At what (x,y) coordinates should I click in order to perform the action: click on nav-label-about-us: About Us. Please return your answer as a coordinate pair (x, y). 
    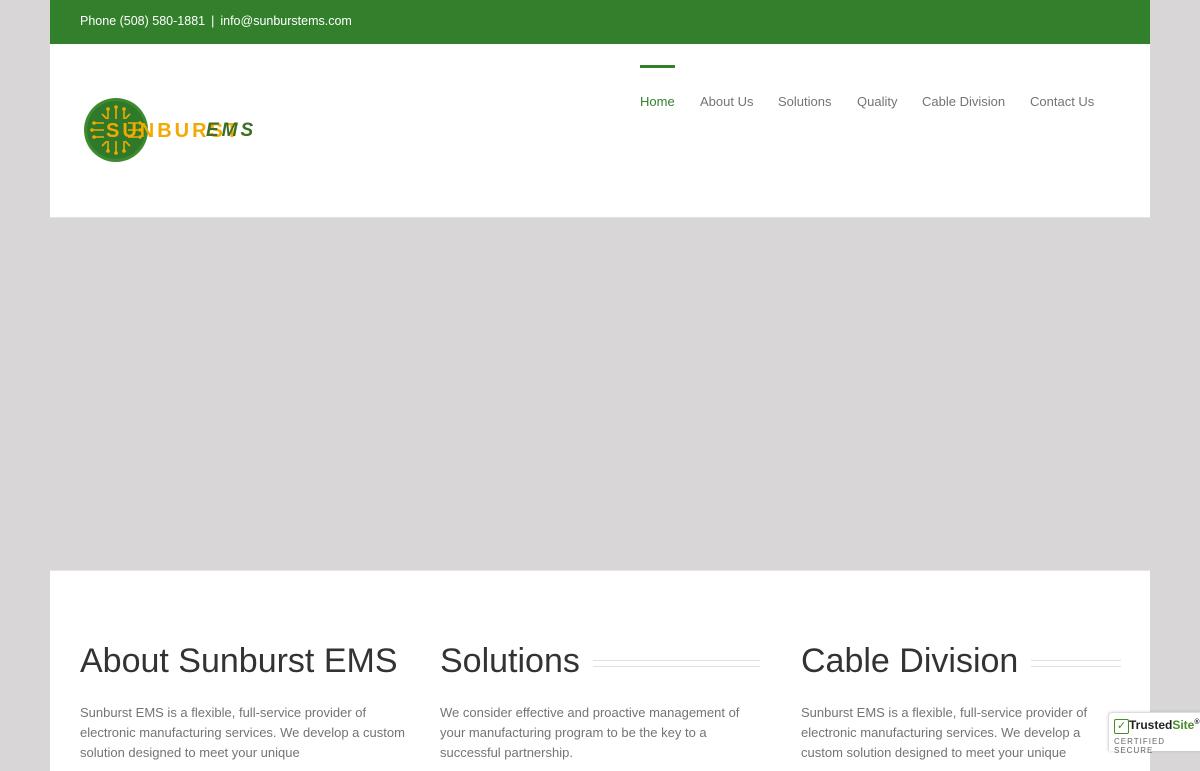
    Looking at the image, I should click on (727, 101).